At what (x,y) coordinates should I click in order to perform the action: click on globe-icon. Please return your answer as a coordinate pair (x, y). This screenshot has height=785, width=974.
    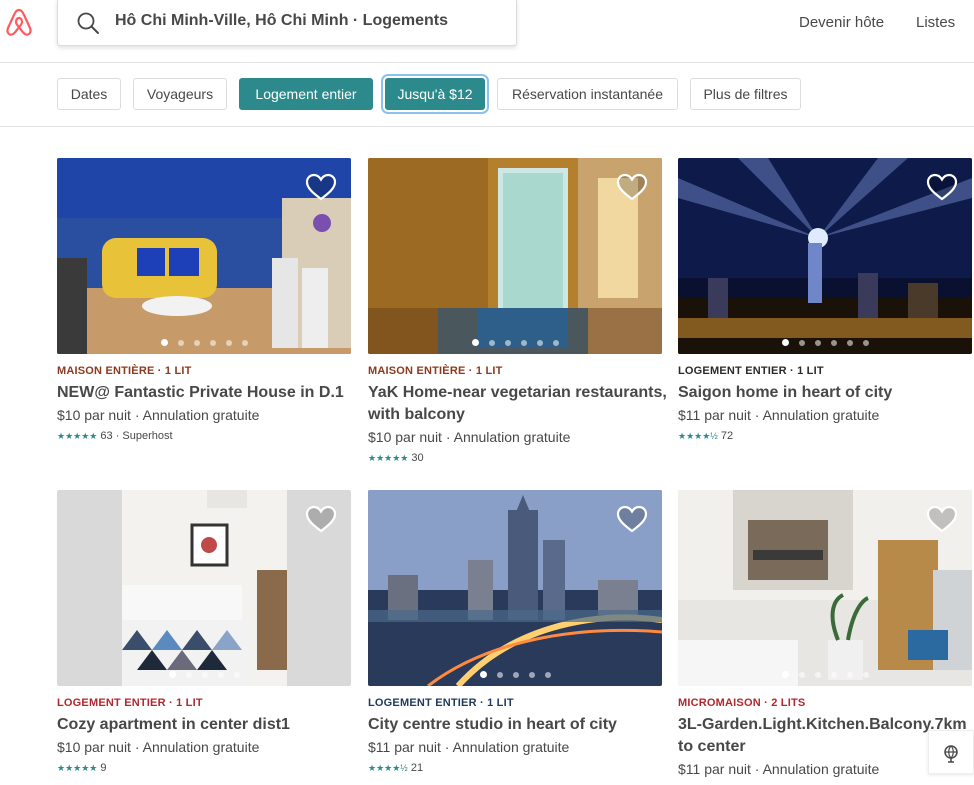
    Looking at the image, I should click on (951, 754).